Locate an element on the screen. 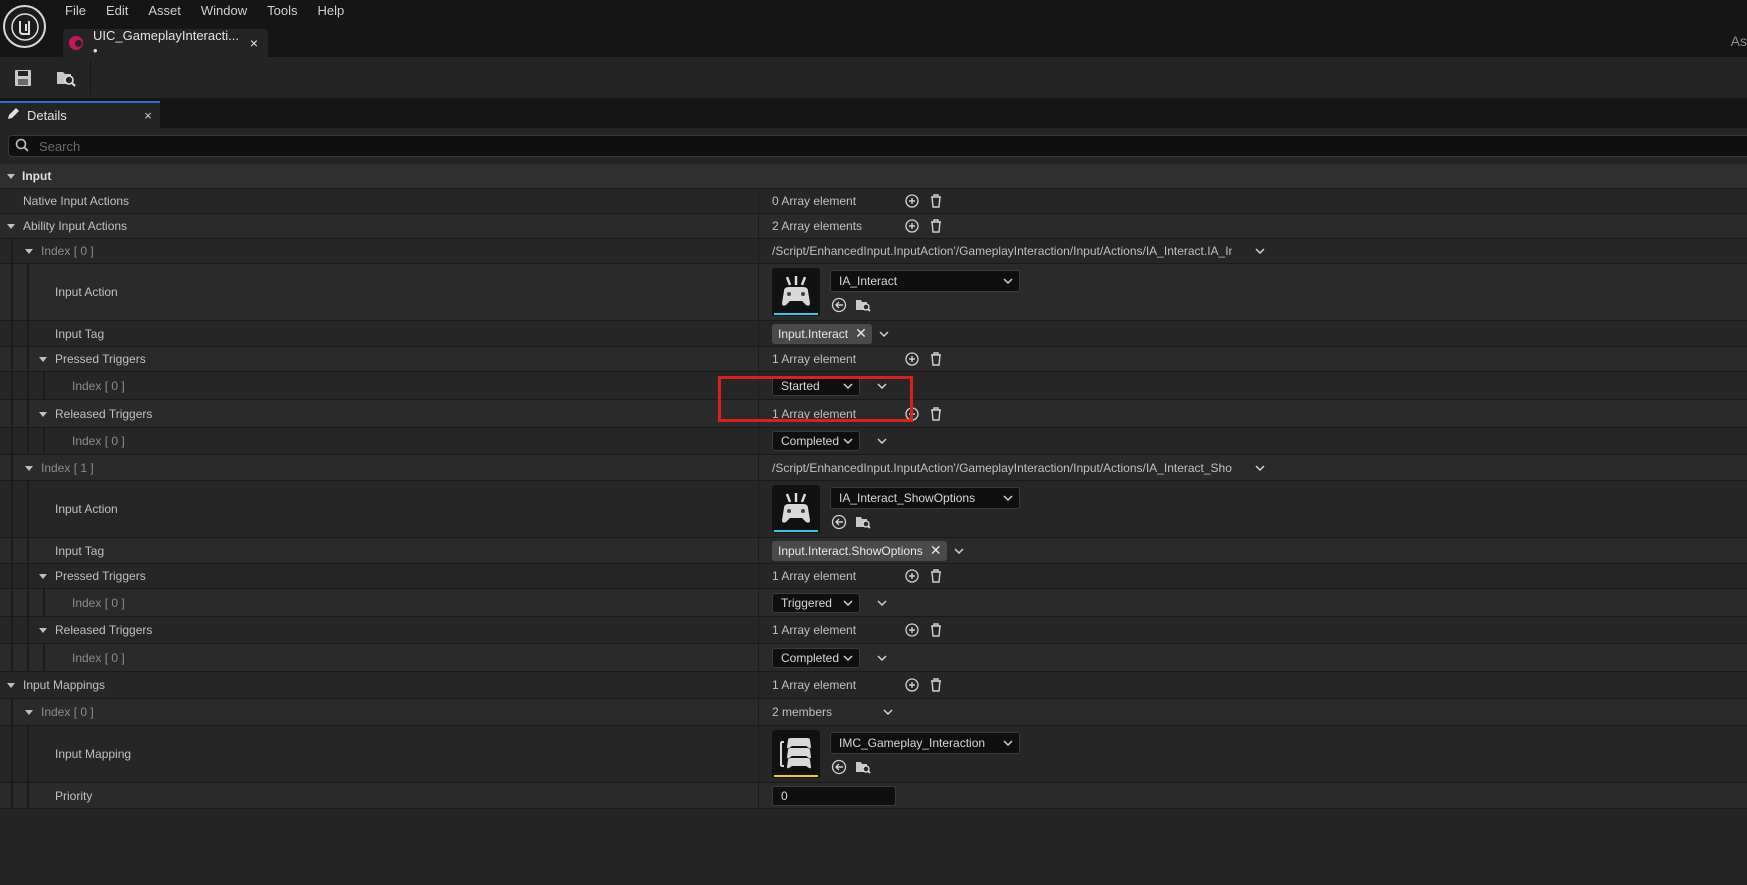 The width and height of the screenshot is (1747, 885). property-label: Input Mapping is located at coordinates (93, 754).